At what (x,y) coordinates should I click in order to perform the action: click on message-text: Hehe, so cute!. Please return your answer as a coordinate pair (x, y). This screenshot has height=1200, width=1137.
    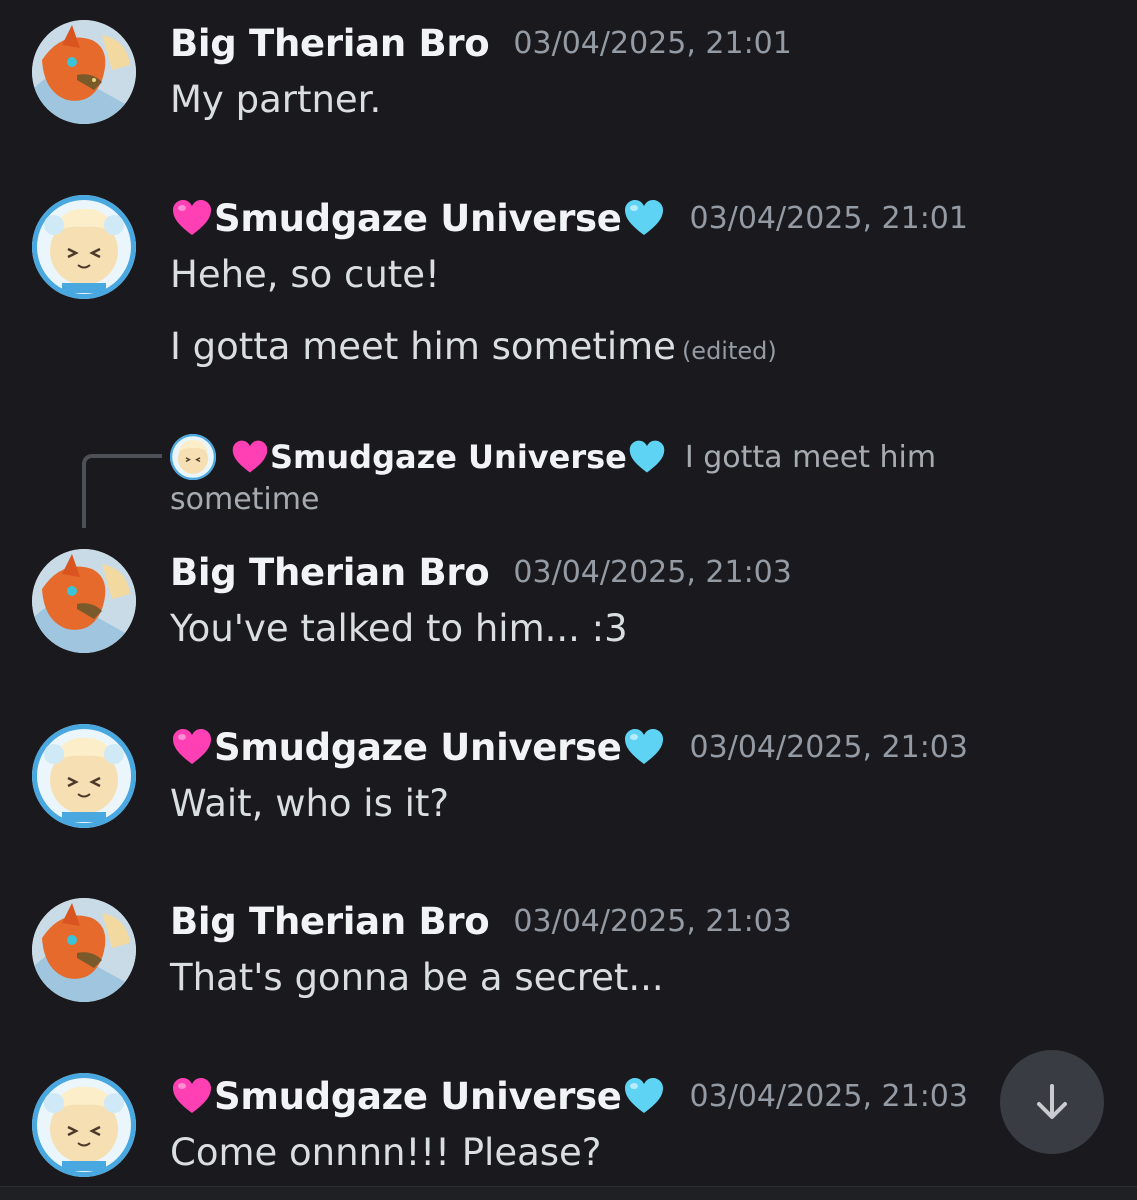
    Looking at the image, I should click on (305, 274).